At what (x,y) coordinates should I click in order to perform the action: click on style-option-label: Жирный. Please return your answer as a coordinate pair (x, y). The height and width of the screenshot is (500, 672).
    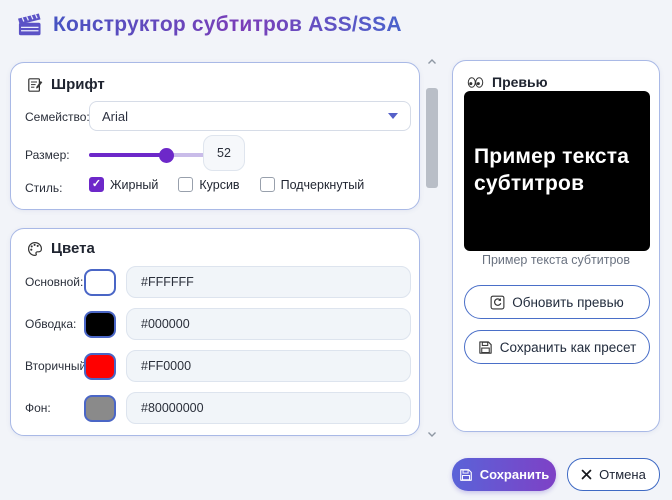
    Looking at the image, I should click on (134, 184).